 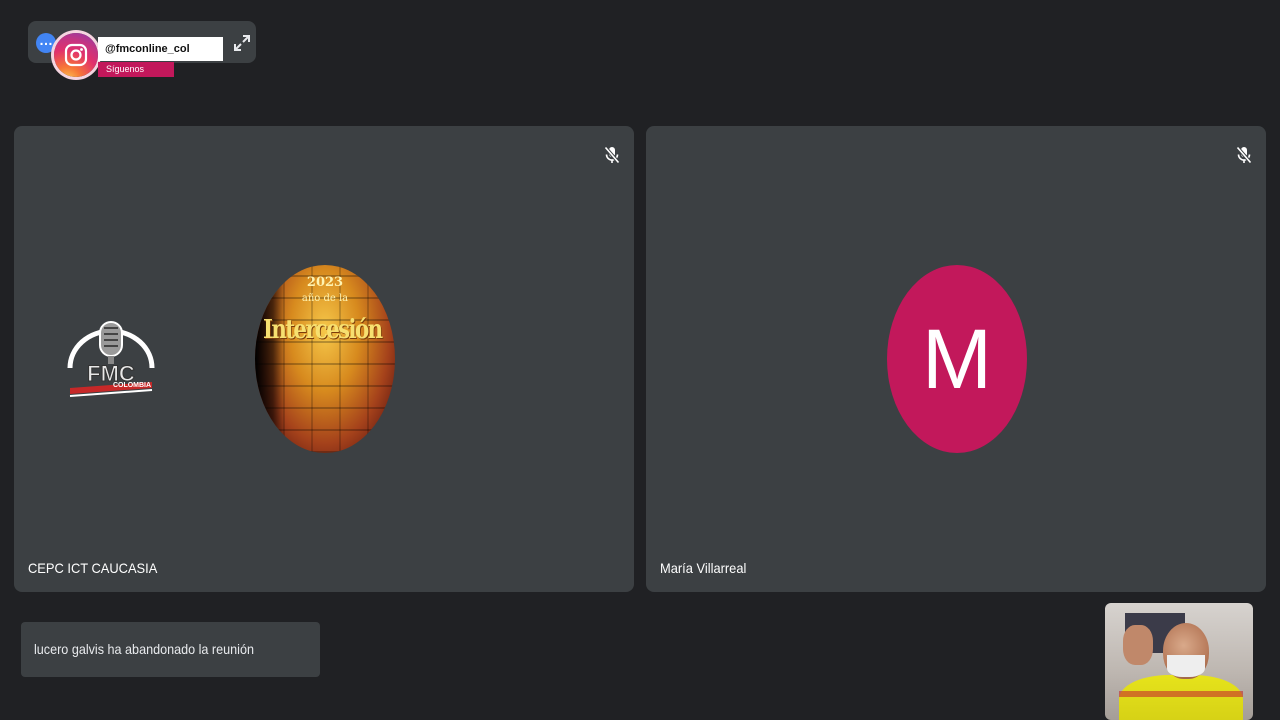 I want to click on self-view-video, so click(x=1179, y=661).